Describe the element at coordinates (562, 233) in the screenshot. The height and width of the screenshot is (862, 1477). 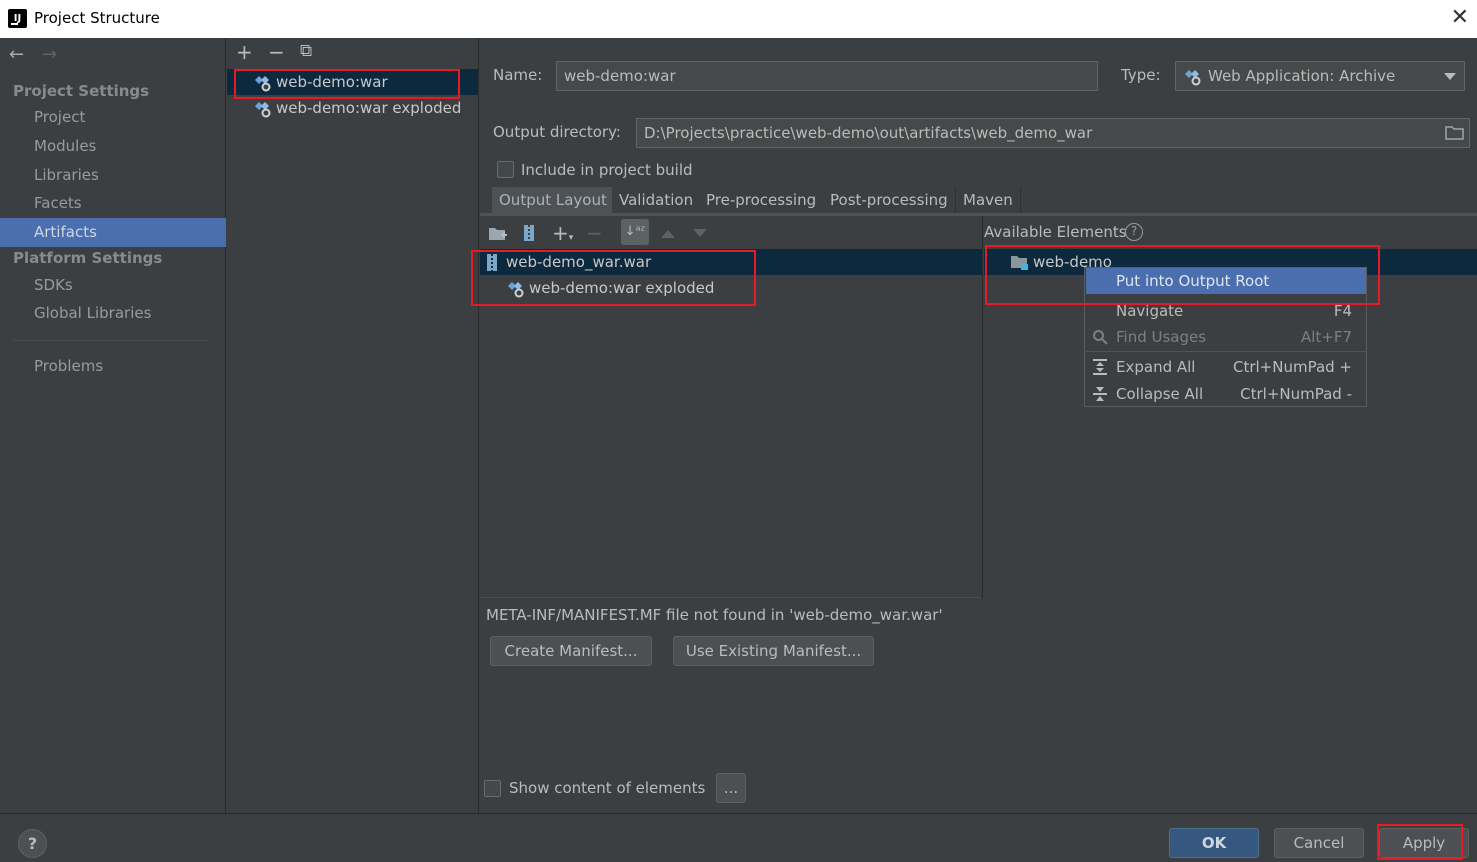
I see `add-element-icon: +▾` at that location.